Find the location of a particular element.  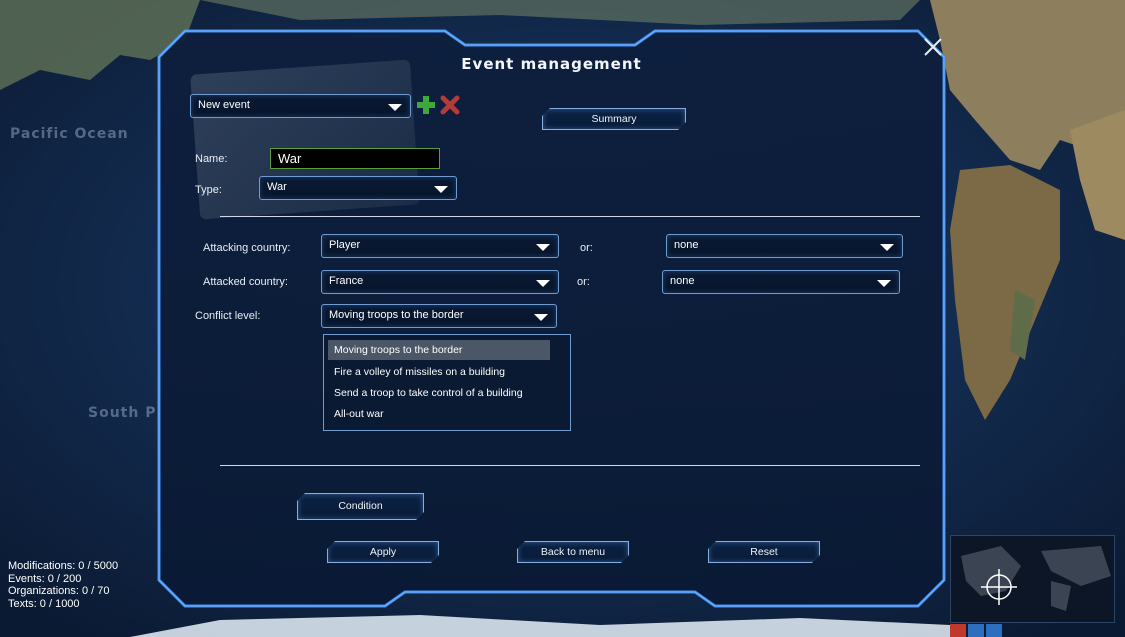

attacked-or-select: none is located at coordinates (781, 282).